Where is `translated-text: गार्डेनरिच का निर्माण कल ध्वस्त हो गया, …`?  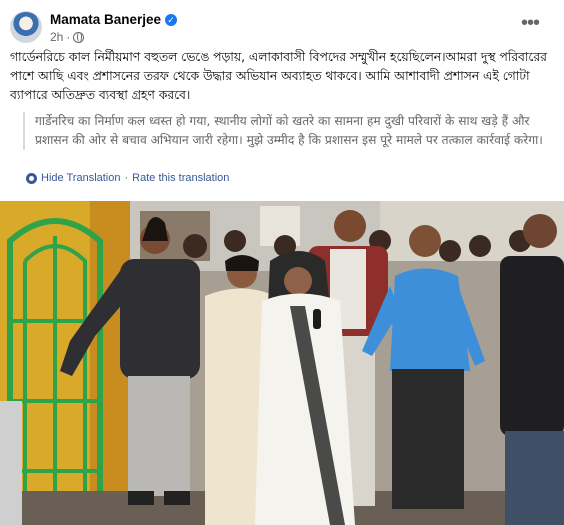
translated-text: गार्डेनरिच का निर्माण कल ध्वस्त हो गया, … is located at coordinates (289, 131).